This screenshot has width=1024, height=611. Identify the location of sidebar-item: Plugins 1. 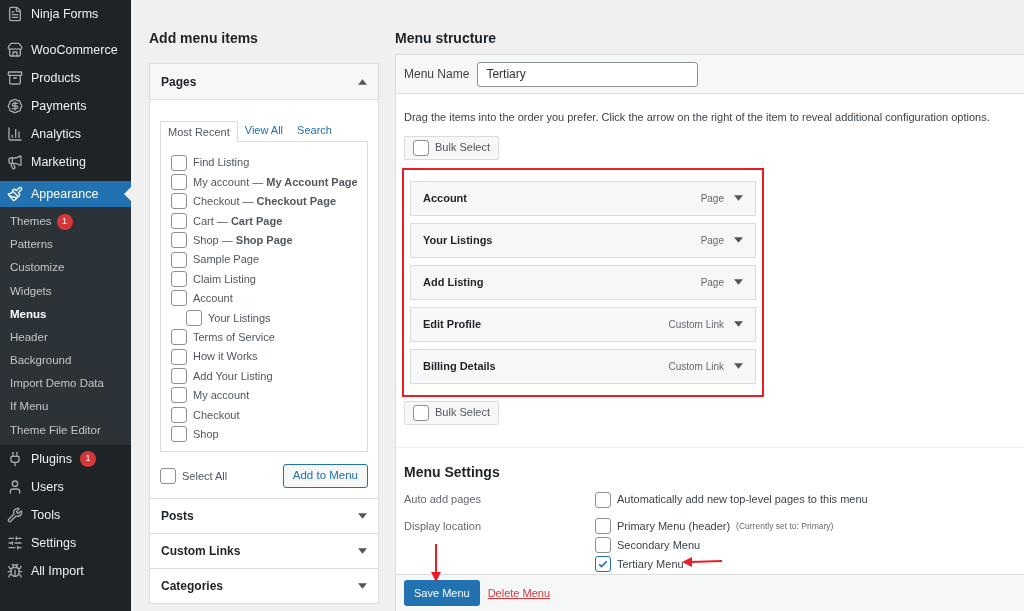
(65, 458).